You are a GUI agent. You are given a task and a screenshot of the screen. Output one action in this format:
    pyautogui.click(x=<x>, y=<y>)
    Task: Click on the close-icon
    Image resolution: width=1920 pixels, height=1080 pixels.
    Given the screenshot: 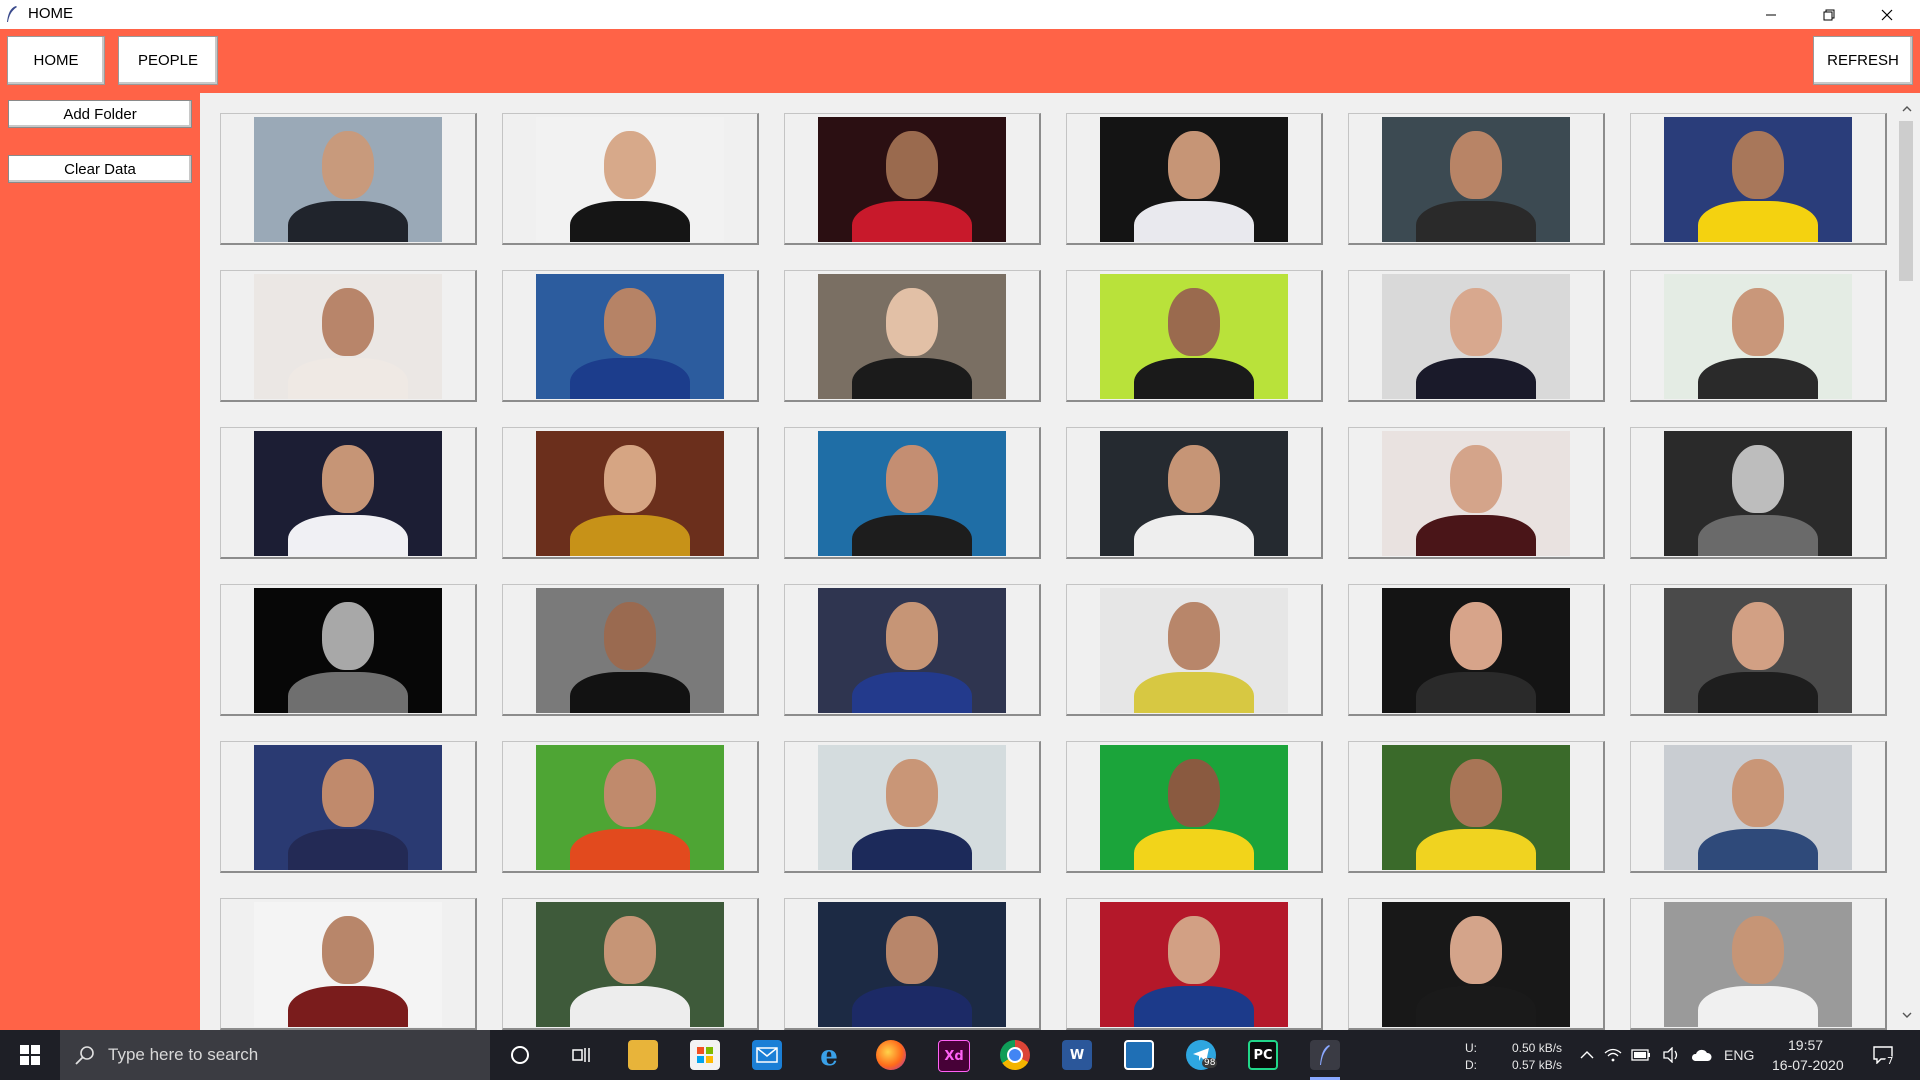 What is the action you would take?
    pyautogui.click(x=1887, y=14)
    